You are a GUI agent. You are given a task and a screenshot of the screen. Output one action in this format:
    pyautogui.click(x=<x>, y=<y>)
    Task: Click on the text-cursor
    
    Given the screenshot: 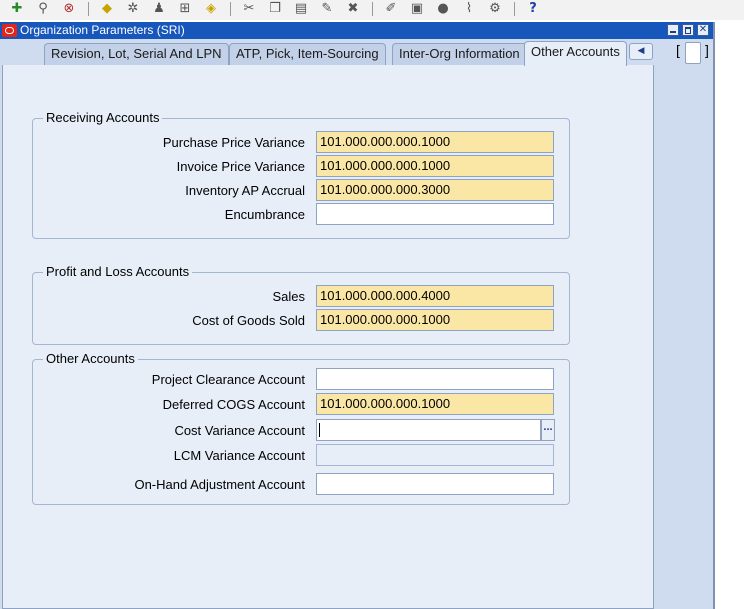 What is the action you would take?
    pyautogui.click(x=319, y=430)
    